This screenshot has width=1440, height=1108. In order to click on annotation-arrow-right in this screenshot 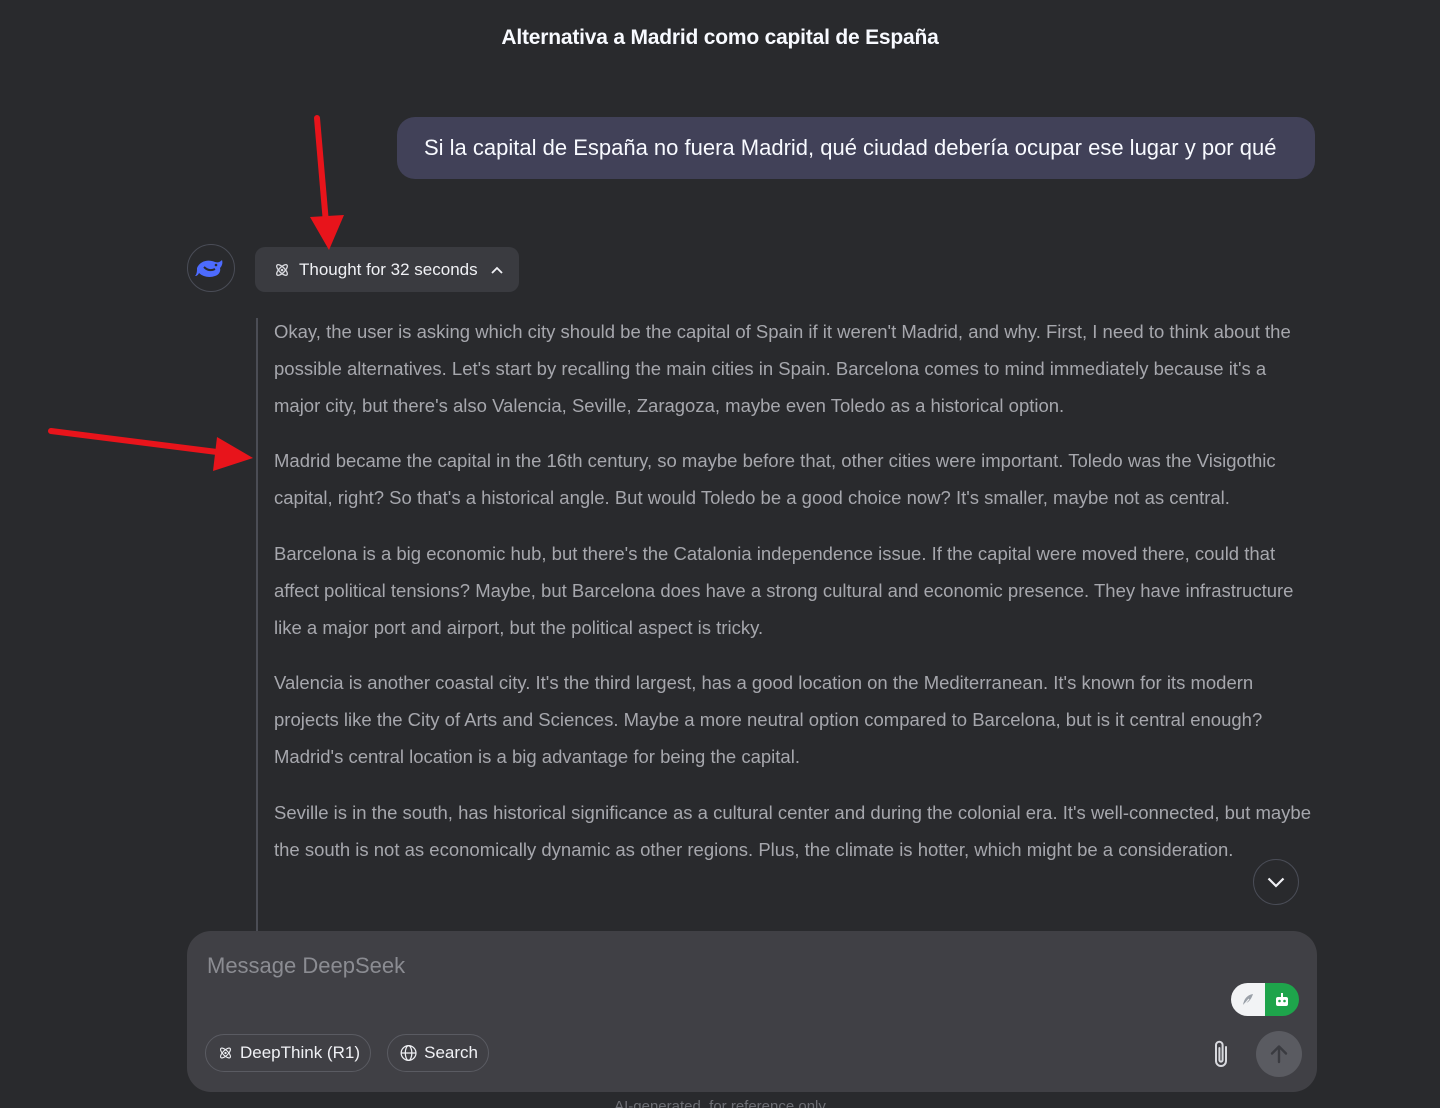, I will do `click(150, 449)`.